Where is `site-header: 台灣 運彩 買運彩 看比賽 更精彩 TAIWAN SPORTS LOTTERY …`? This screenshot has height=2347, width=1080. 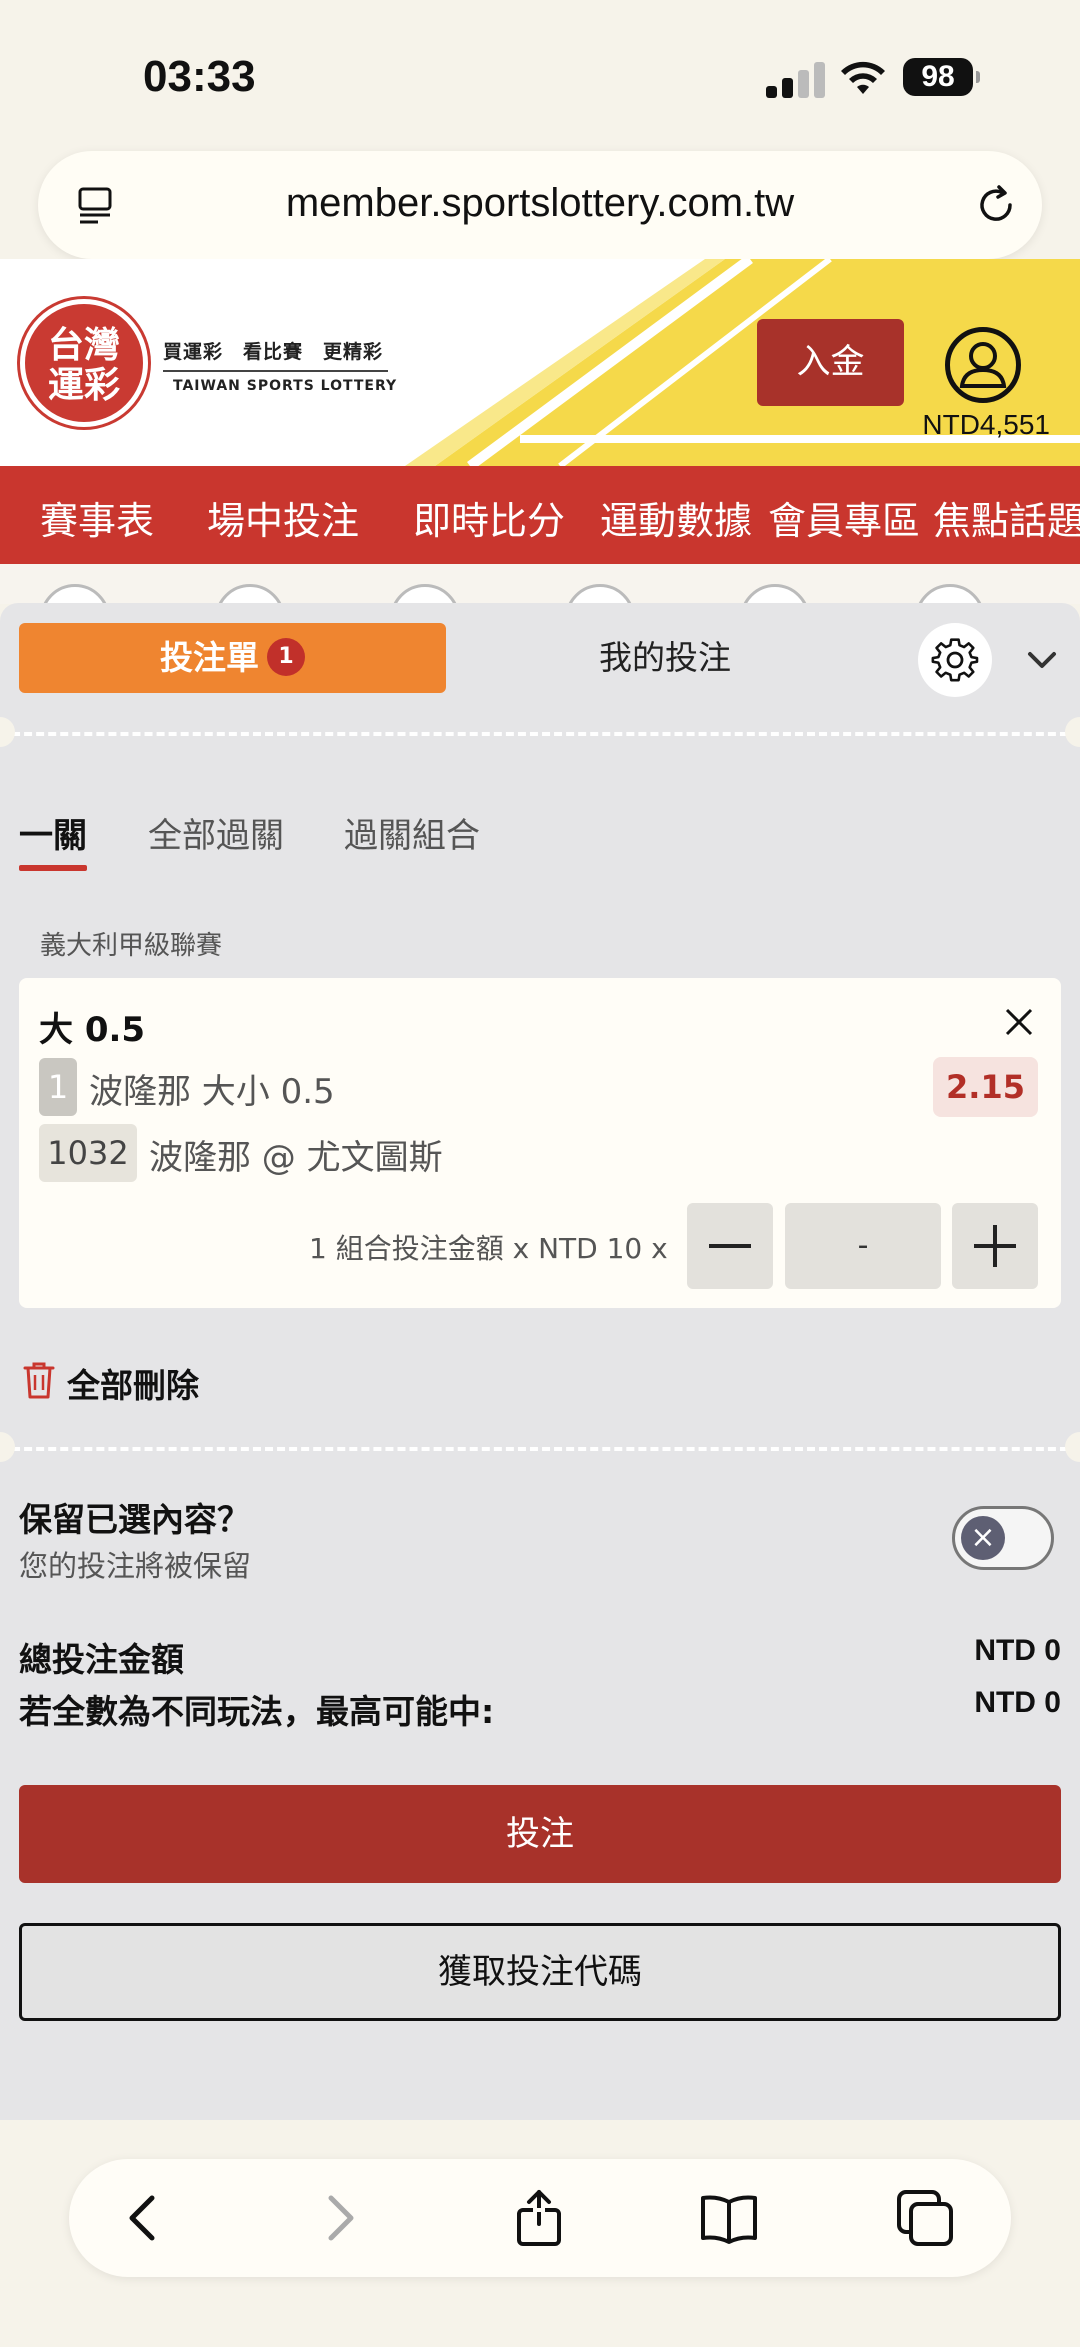 site-header: 台灣 運彩 買運彩 看比賽 更精彩 TAIWAN SPORTS LOTTERY … is located at coordinates (540, 362).